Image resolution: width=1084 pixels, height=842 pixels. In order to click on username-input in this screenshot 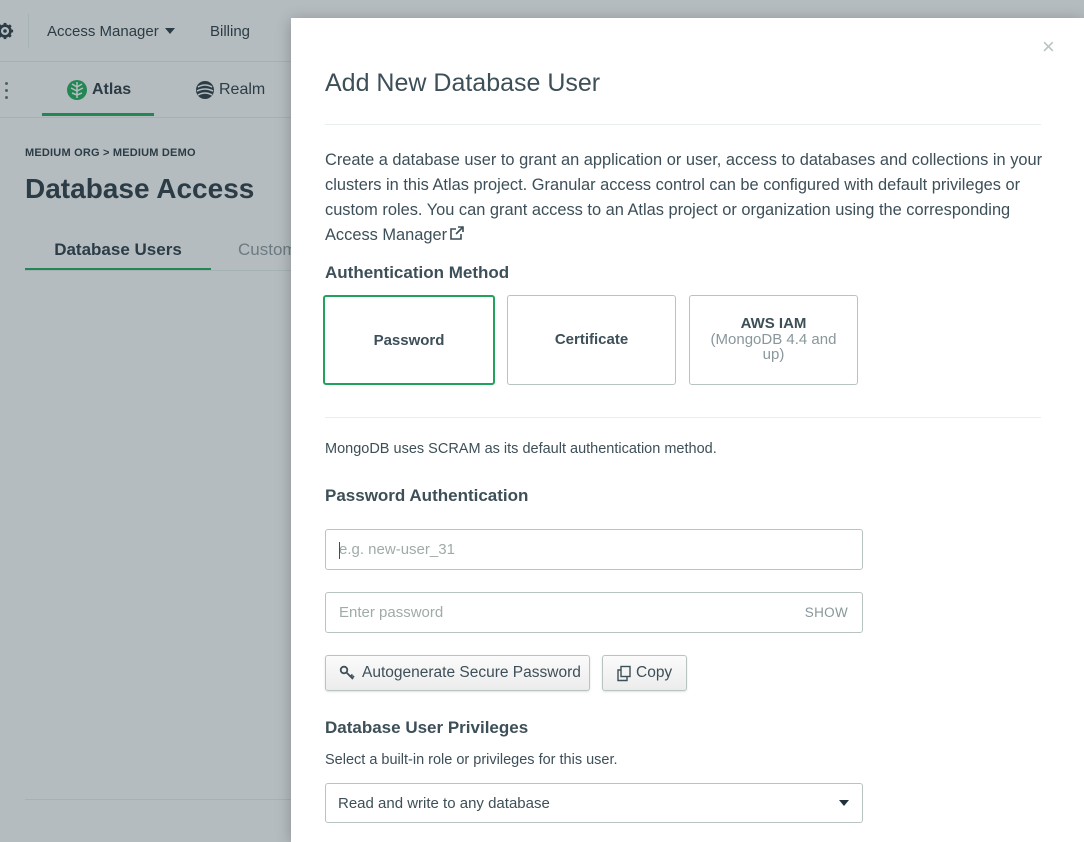, I will do `click(594, 549)`.